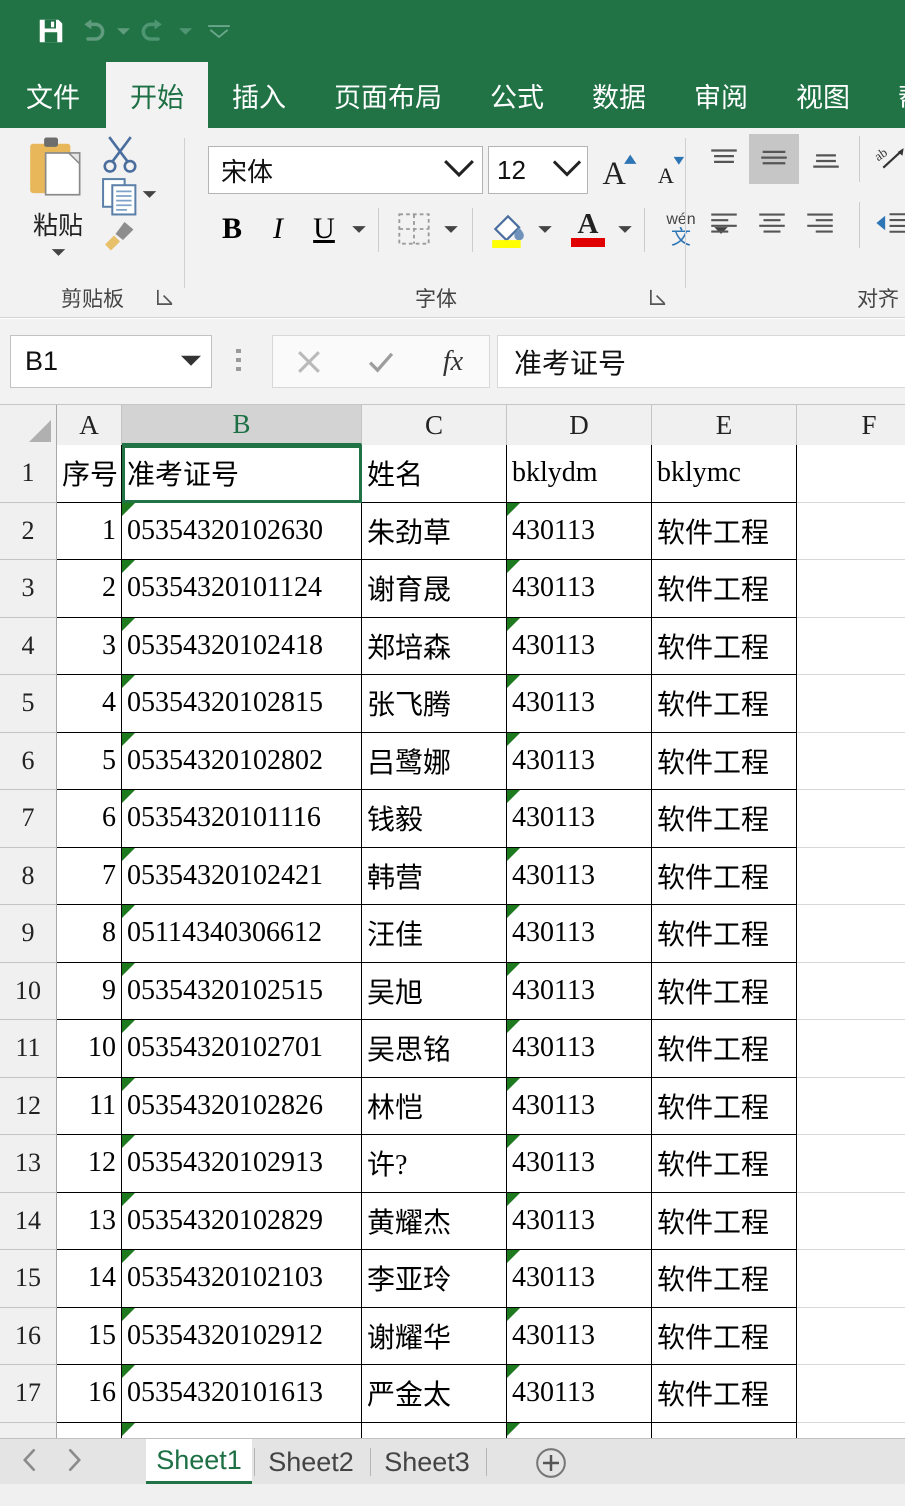  Describe the element at coordinates (324, 229) in the screenshot. I see `underline-button: U` at that location.